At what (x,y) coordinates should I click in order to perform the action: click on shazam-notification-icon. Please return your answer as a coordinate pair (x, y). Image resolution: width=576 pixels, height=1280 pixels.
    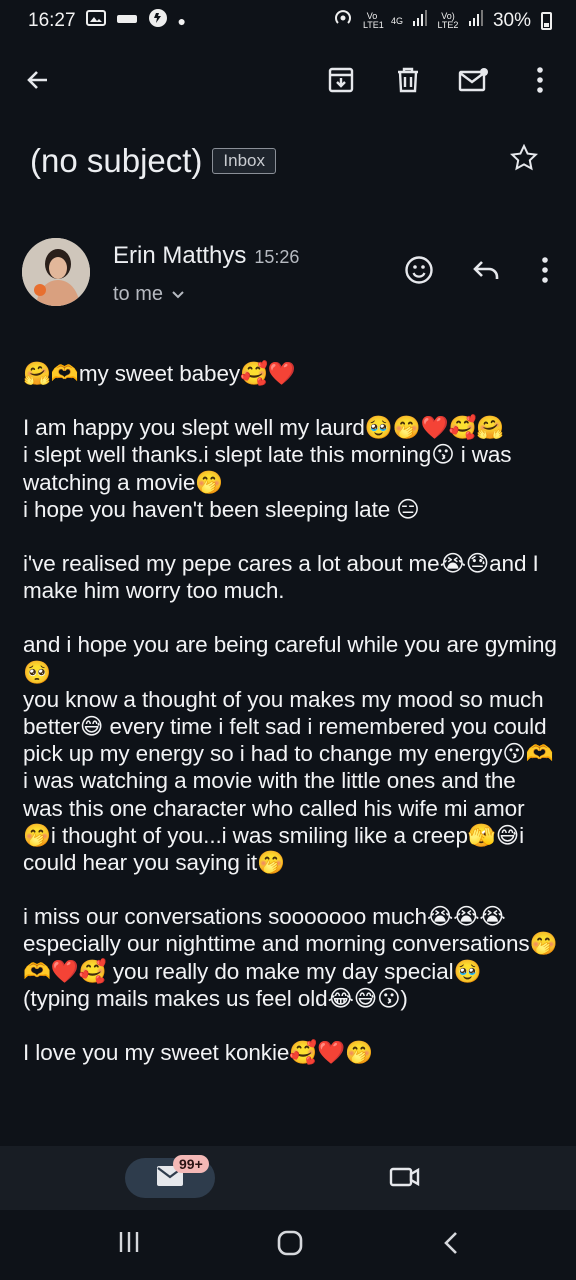
    Looking at the image, I should click on (158, 21).